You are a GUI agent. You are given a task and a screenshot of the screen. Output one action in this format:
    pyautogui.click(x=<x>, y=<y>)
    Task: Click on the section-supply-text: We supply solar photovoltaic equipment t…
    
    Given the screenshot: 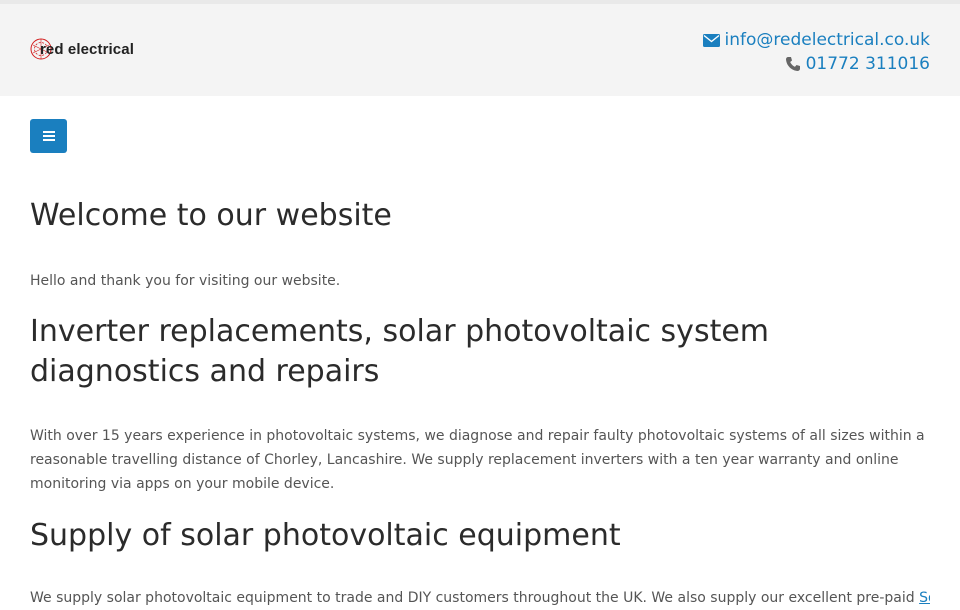 What is the action you would take?
    pyautogui.click(x=475, y=598)
    